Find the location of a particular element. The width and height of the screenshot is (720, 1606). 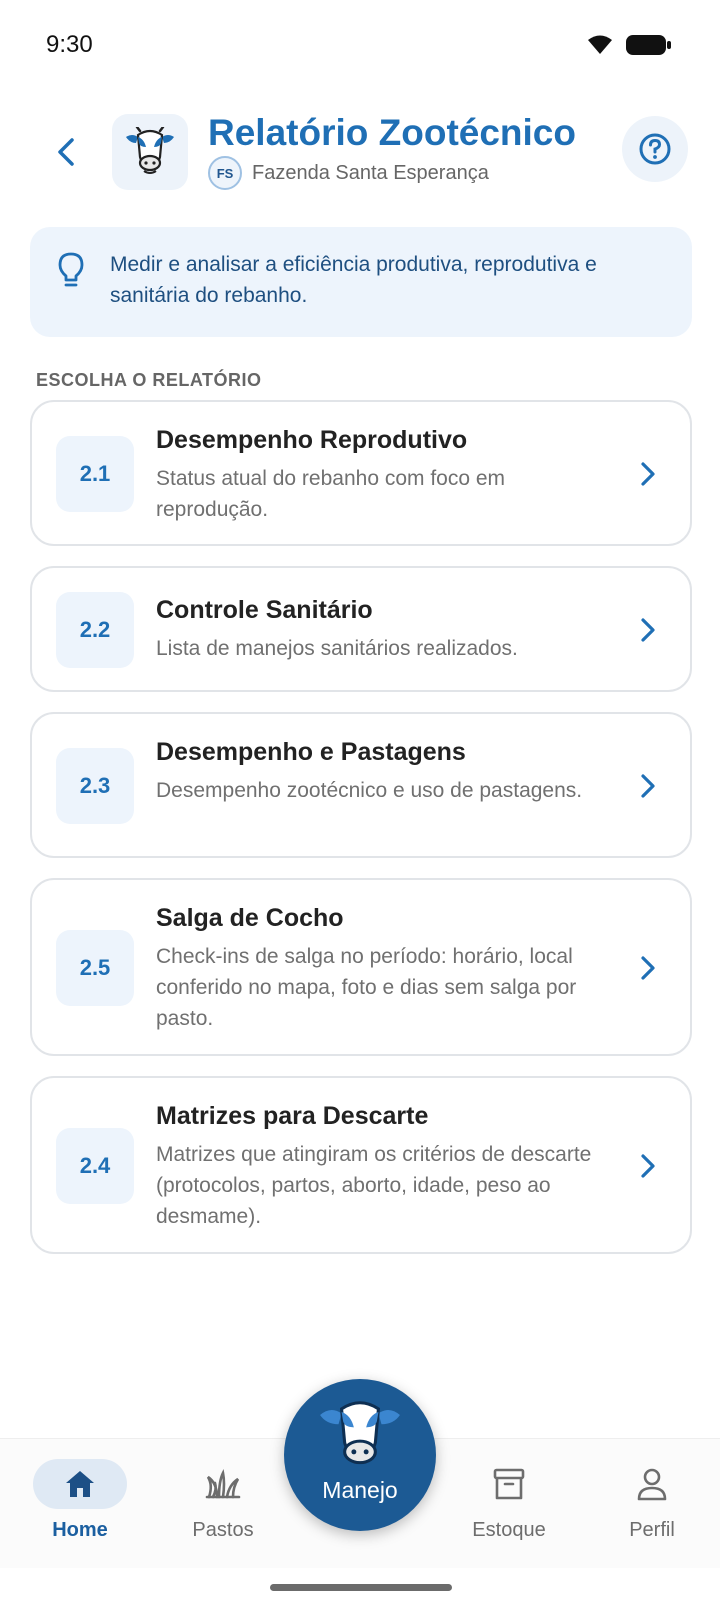

nav-item-pastos: Pastos is located at coordinates (223, 1509).